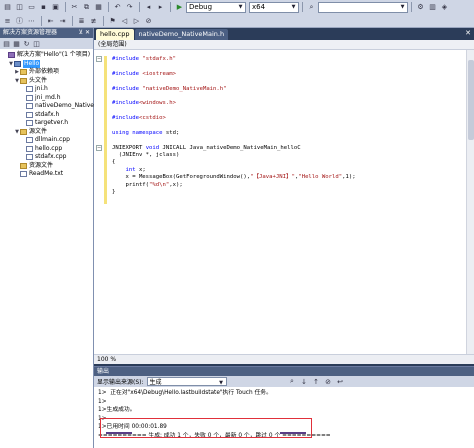 This screenshot has width=474, height=448. I want to click on find-combo: ▼, so click(363, 7).